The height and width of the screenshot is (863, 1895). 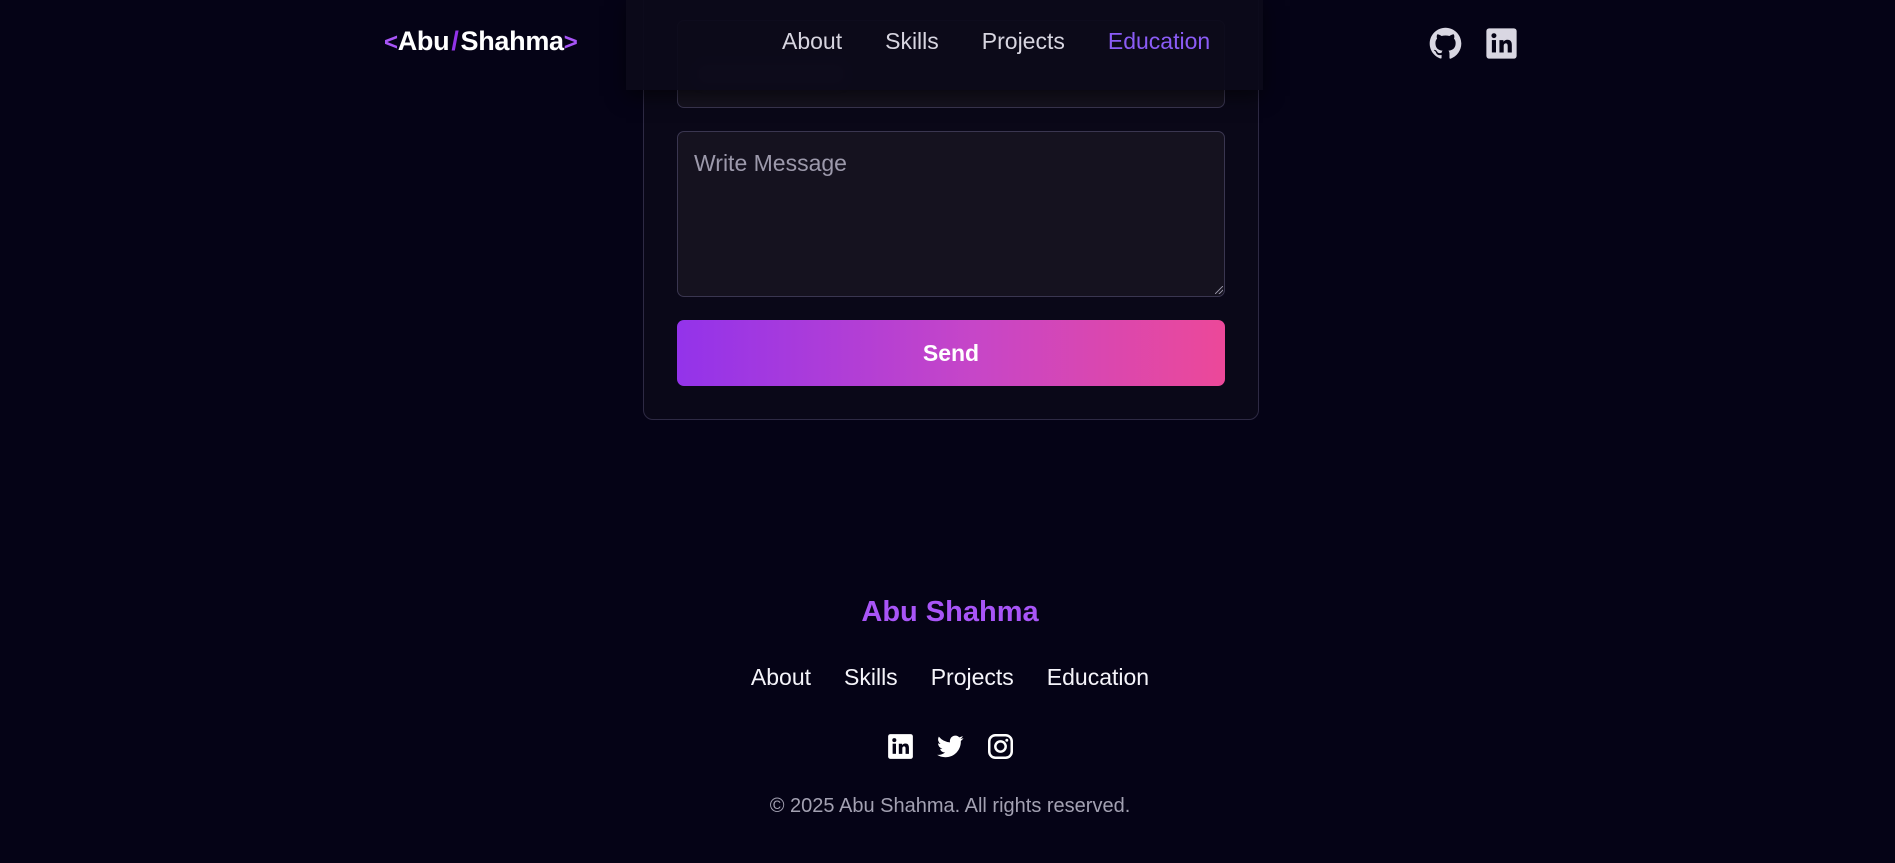 What do you see at coordinates (1000, 746) in the screenshot?
I see `instagram-icon` at bounding box center [1000, 746].